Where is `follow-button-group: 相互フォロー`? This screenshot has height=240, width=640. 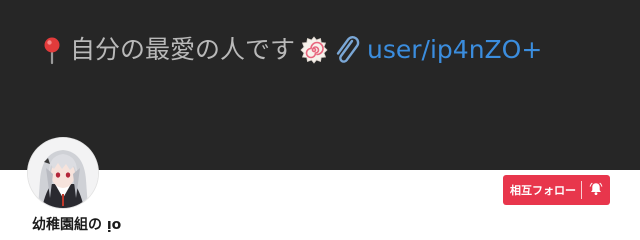
follow-button-group: 相互フォロー is located at coordinates (556, 190).